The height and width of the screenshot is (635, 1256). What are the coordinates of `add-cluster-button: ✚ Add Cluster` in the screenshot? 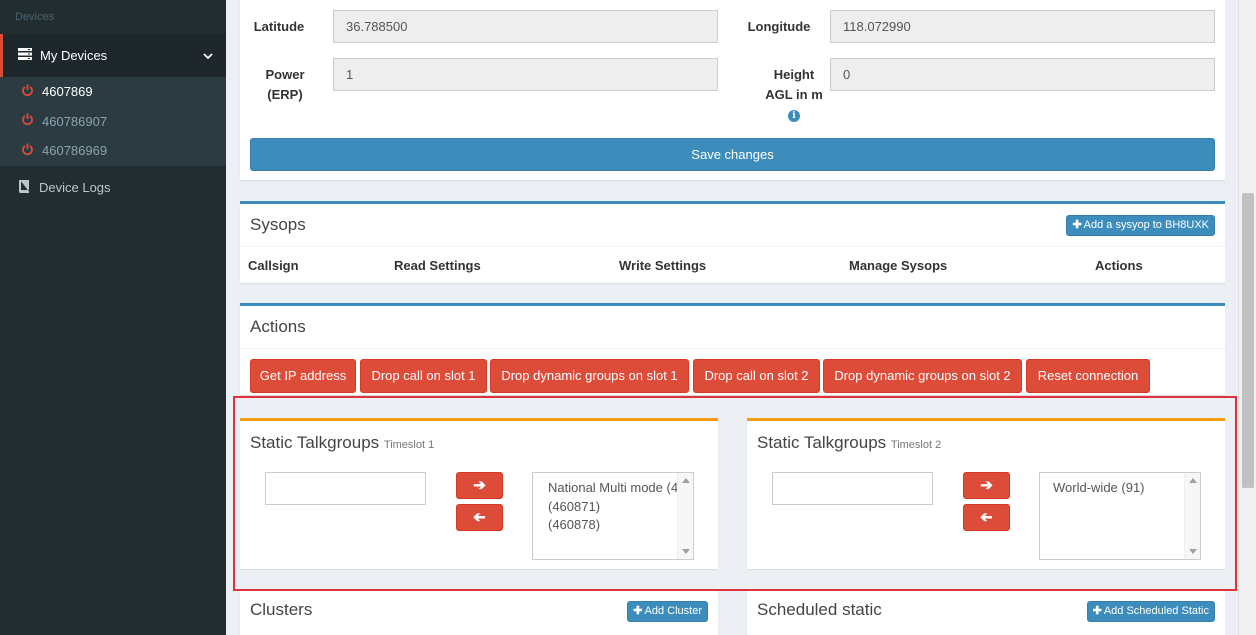 It's located at (667, 611).